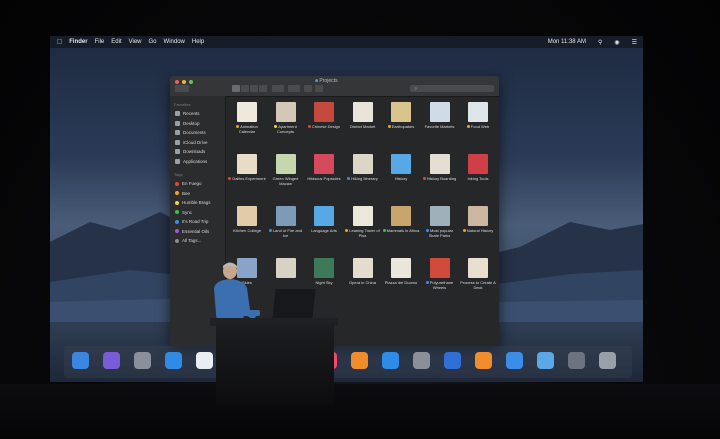 This screenshot has width=720, height=439. Describe the element at coordinates (324, 126) in the screenshot. I see `file-name: Chinese Design` at that location.